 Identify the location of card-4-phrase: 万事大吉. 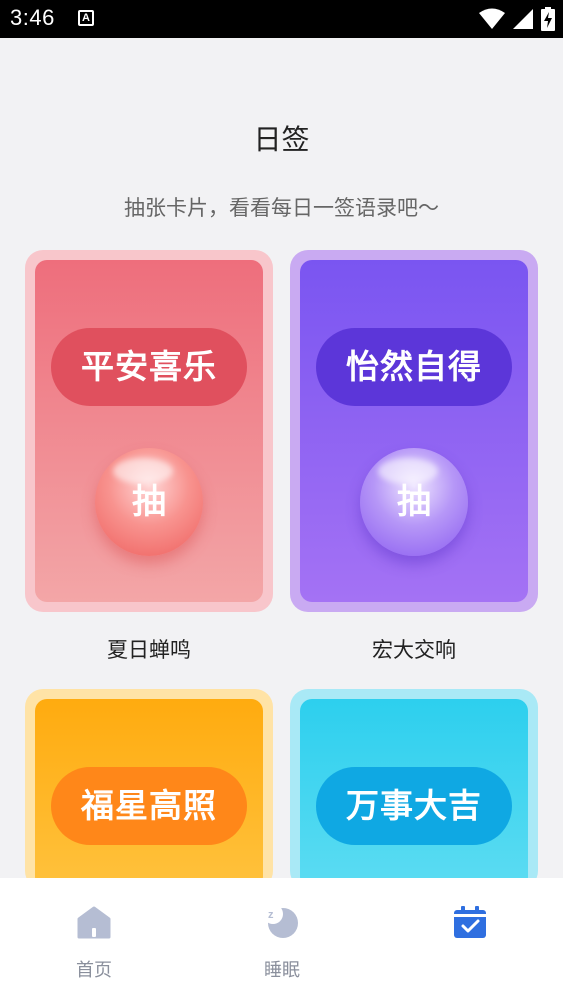
(414, 806).